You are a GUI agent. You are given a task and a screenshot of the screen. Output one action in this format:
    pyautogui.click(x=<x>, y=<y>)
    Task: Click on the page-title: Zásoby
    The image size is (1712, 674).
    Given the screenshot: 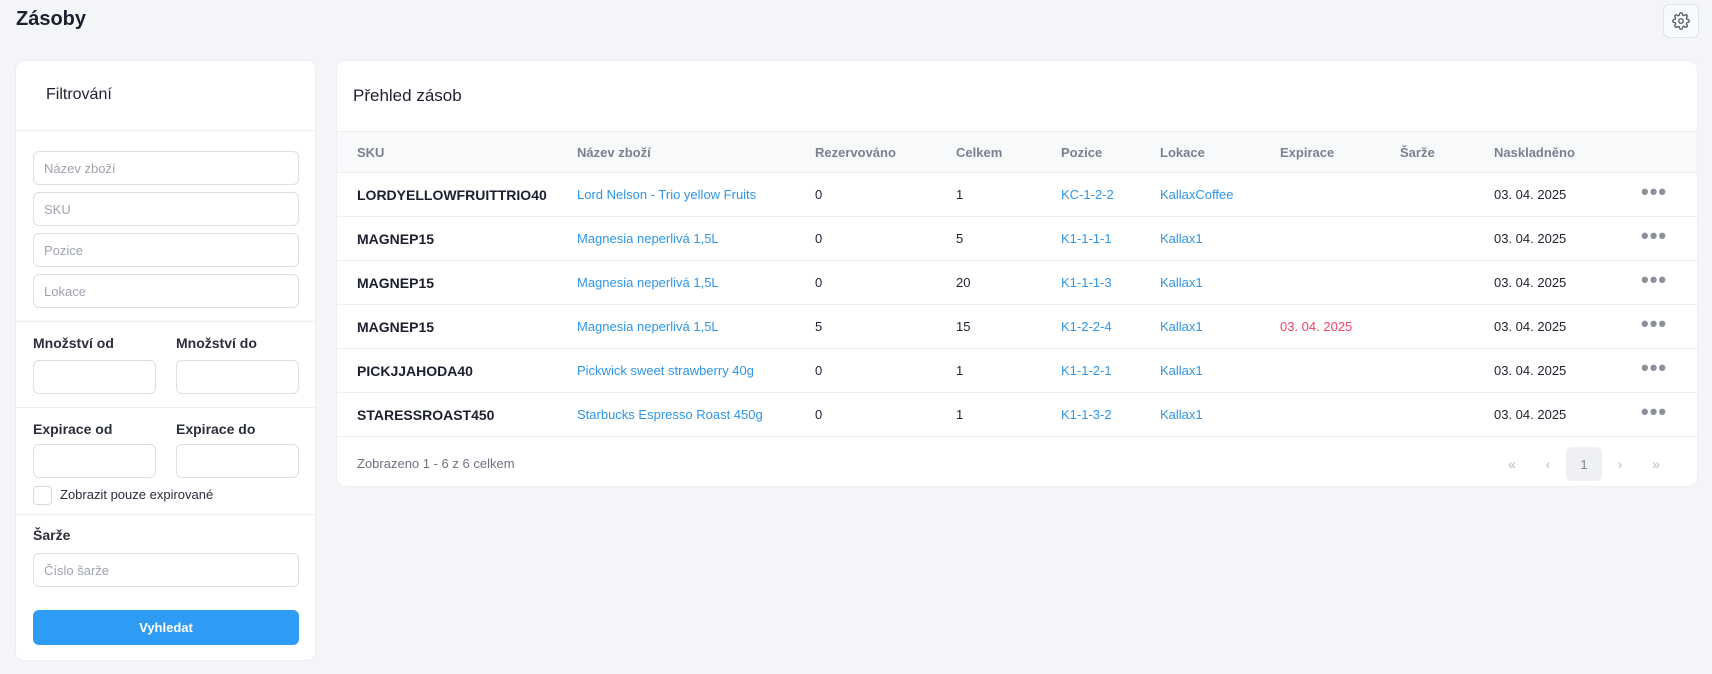 What is the action you would take?
    pyautogui.click(x=51, y=19)
    